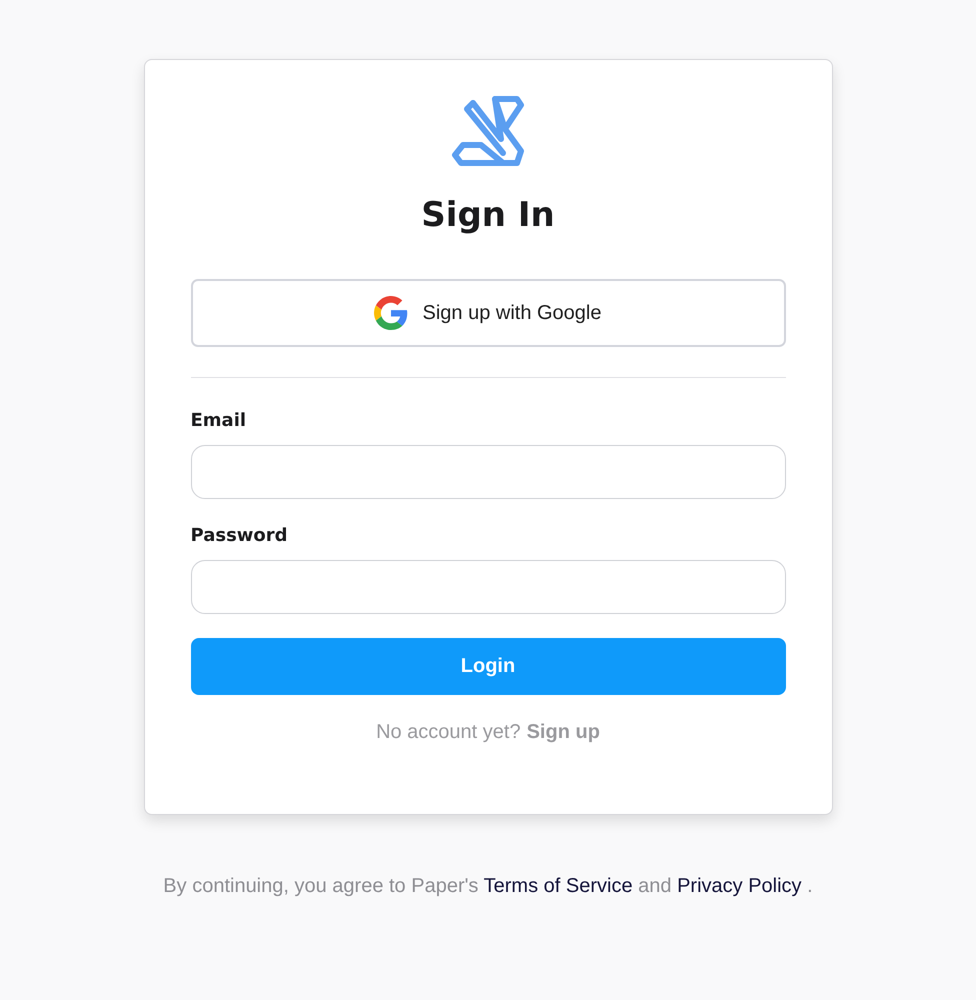 The image size is (976, 1000). I want to click on google-icon, so click(391, 313).